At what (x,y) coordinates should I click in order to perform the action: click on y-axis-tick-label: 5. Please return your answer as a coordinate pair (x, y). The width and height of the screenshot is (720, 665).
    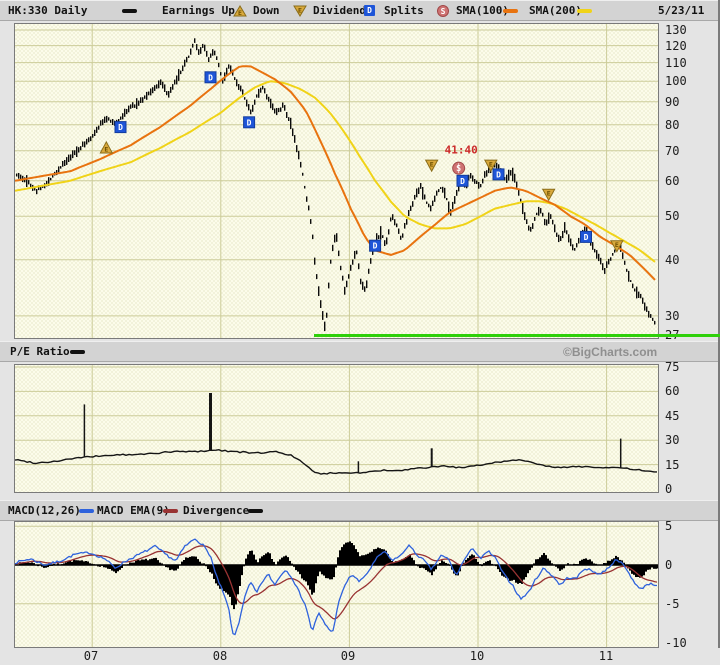
    Looking at the image, I should click on (669, 526).